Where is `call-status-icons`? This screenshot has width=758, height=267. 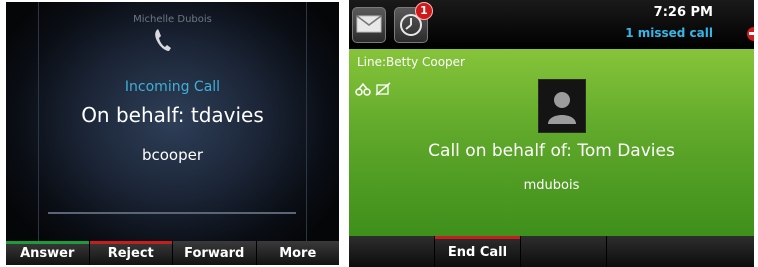
call-status-icons is located at coordinates (373, 89).